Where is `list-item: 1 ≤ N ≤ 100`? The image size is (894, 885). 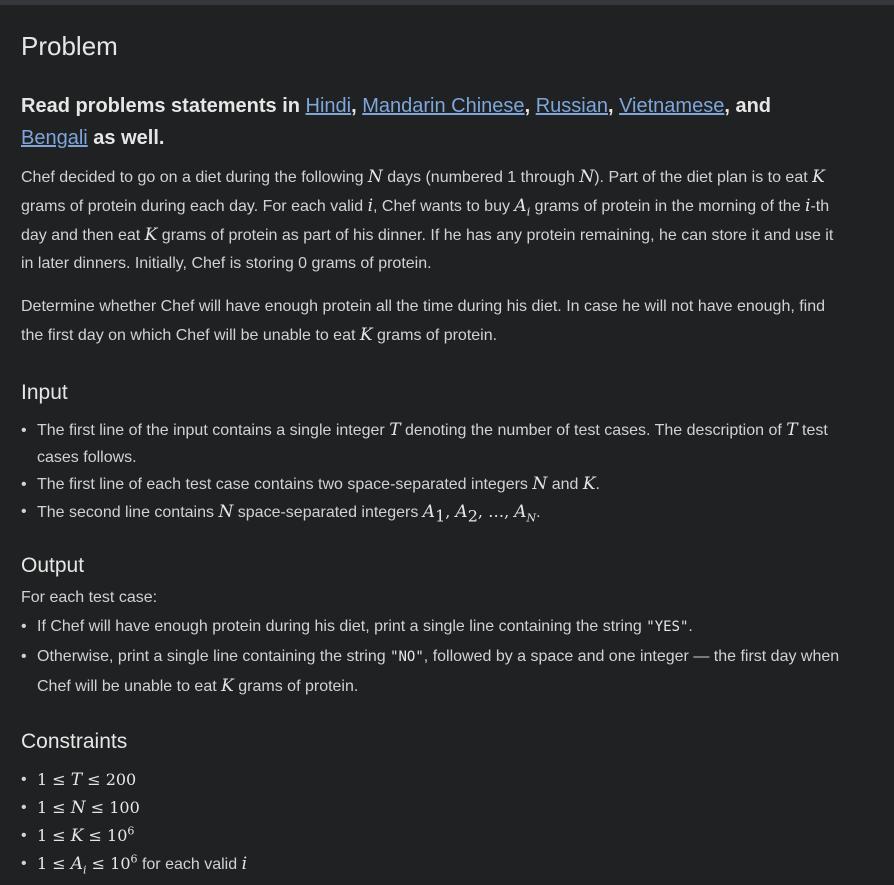 list-item: 1 ≤ N ≤ 100 is located at coordinates (441, 808).